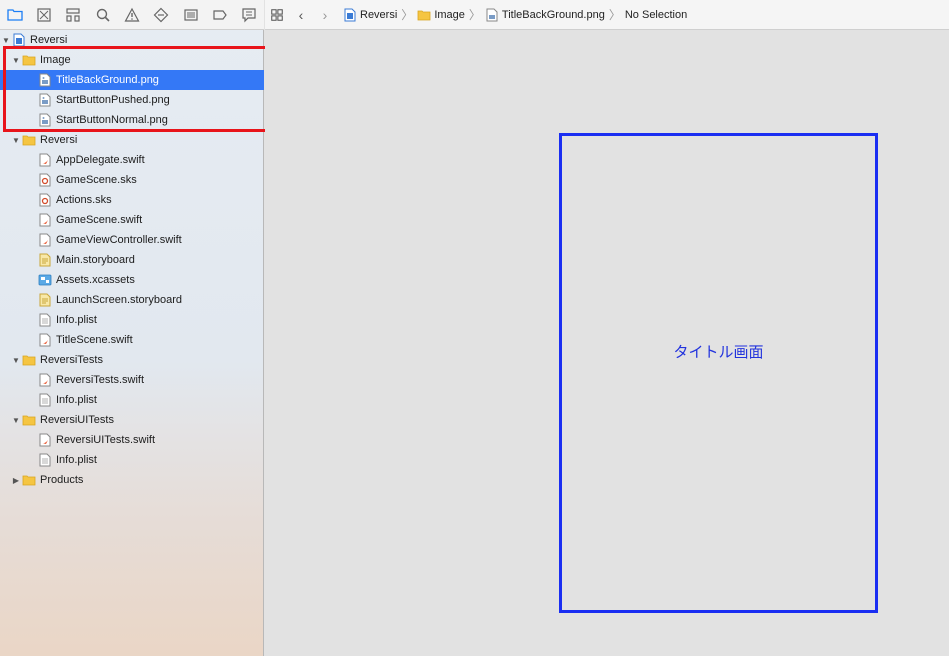 This screenshot has width=949, height=656. I want to click on breadcrumb-file: TitleBackGround.png, so click(545, 15).